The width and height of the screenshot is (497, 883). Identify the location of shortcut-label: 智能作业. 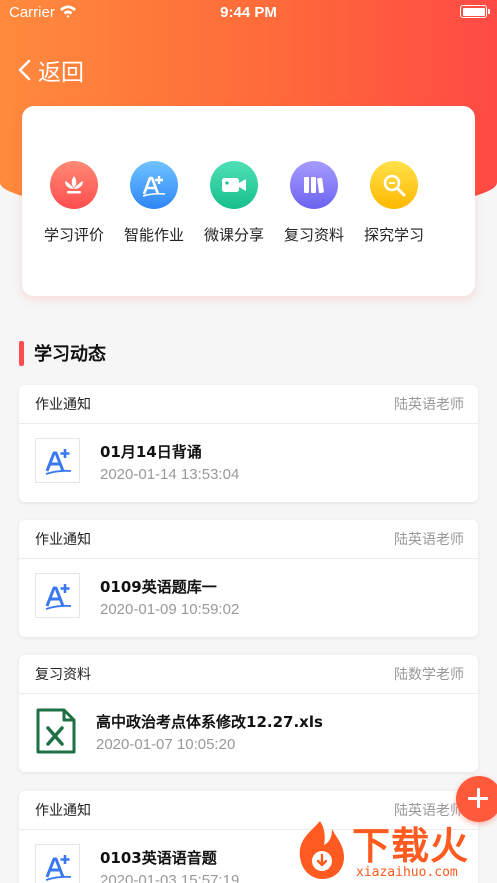
(153, 235).